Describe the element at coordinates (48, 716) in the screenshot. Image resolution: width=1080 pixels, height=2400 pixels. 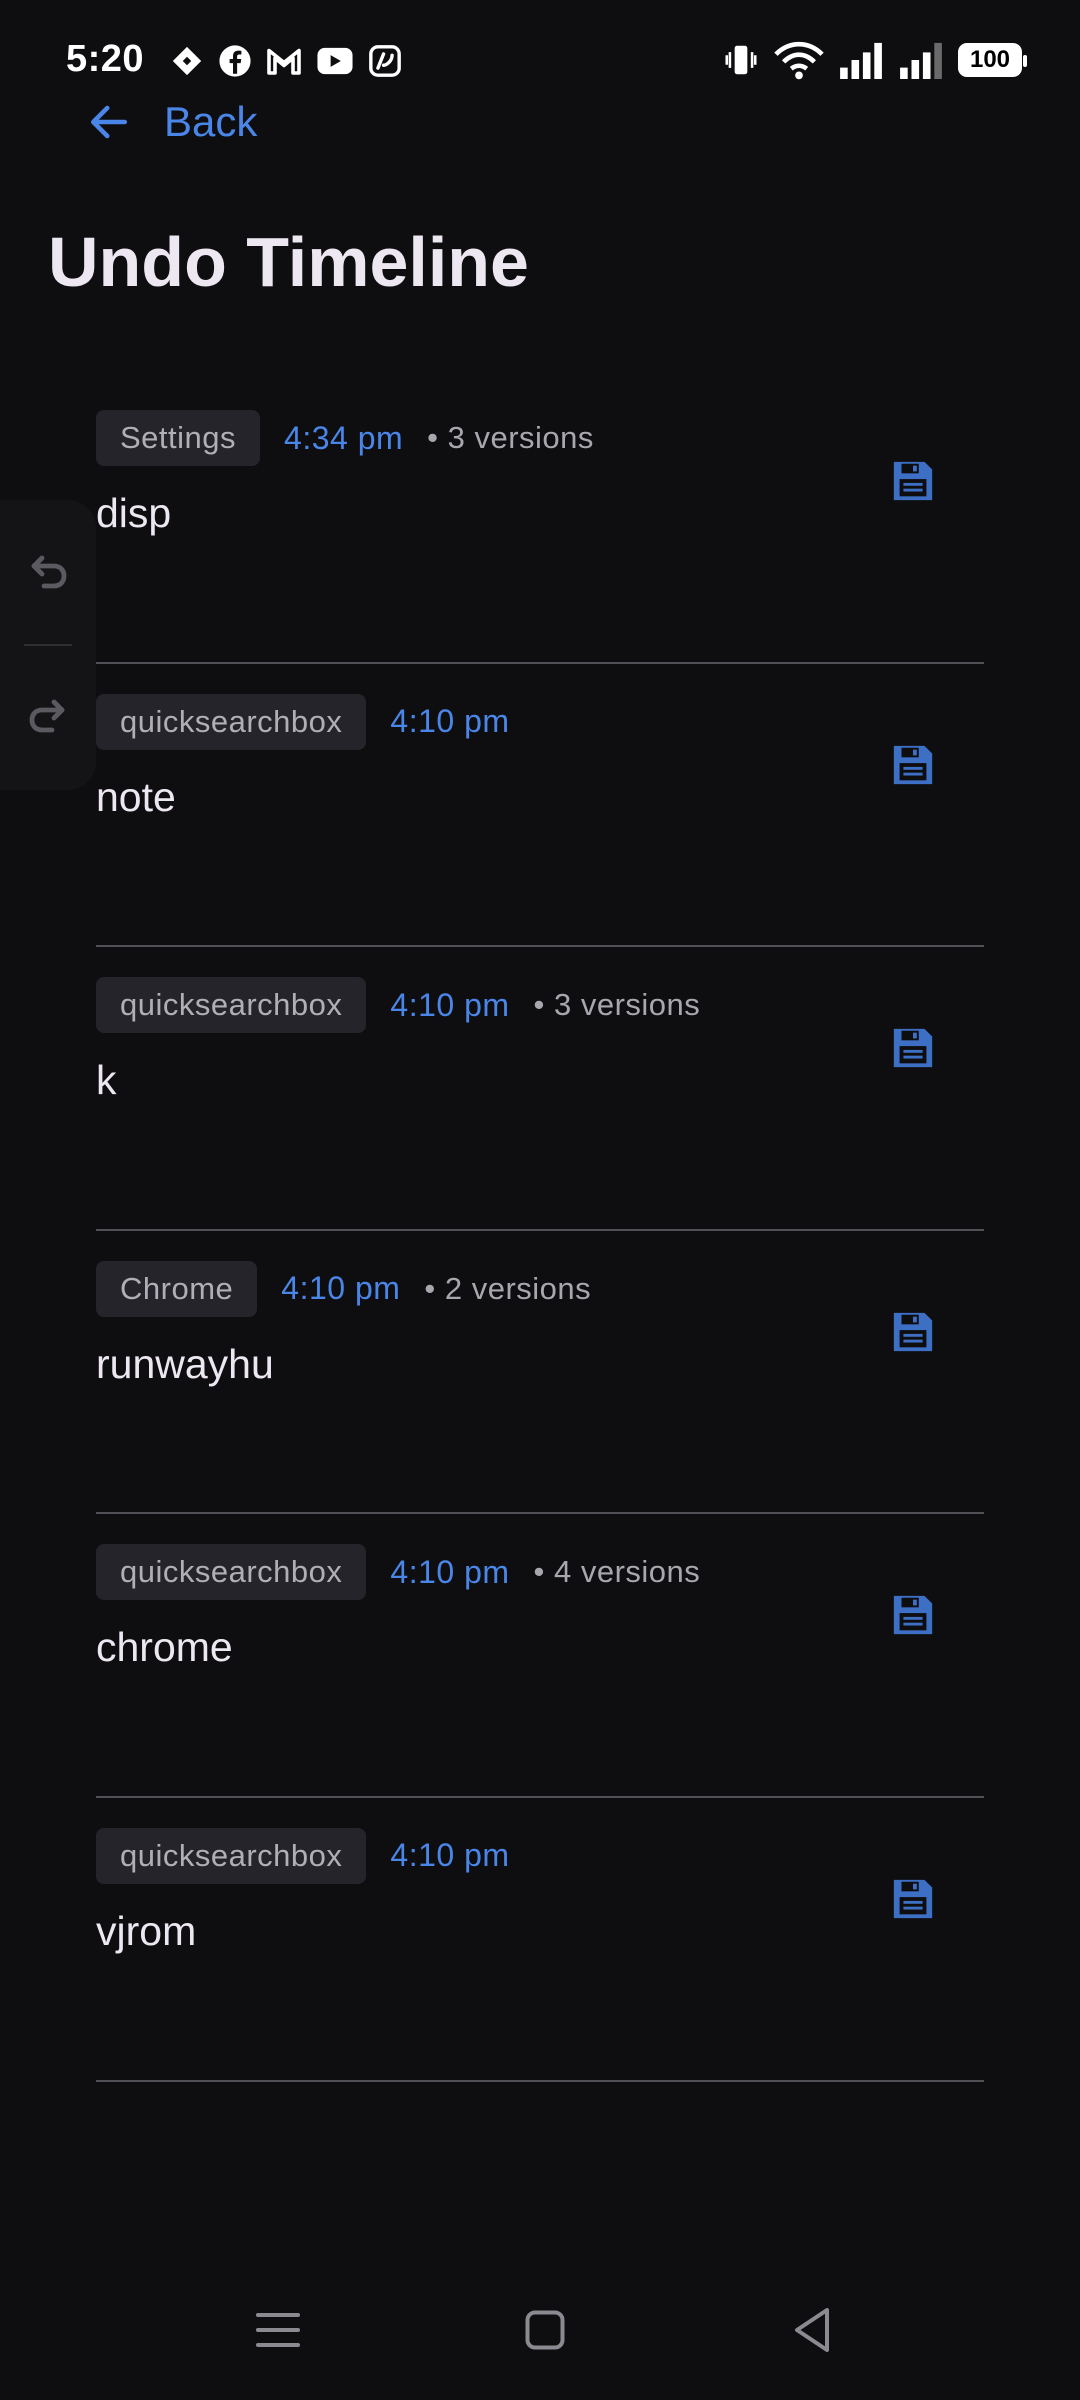
I see `redo-icon` at that location.